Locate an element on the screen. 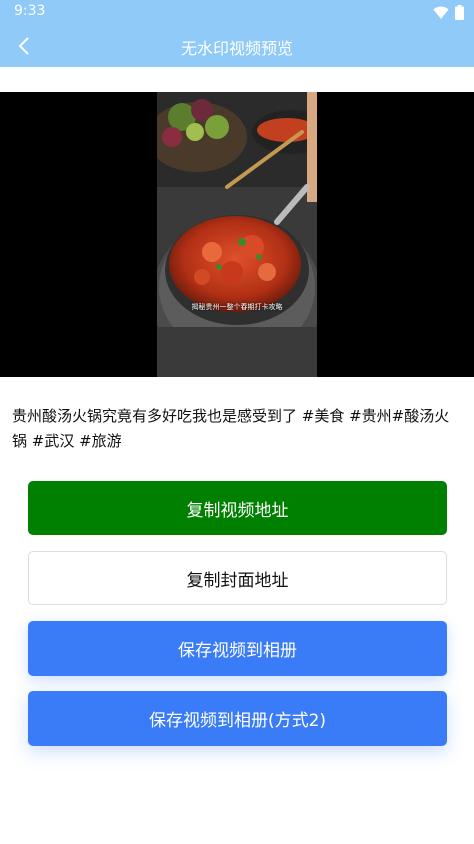 The height and width of the screenshot is (844, 474). video-thumbnail: 揭秘贵州一整个春期打卡攻略 is located at coordinates (237, 234).